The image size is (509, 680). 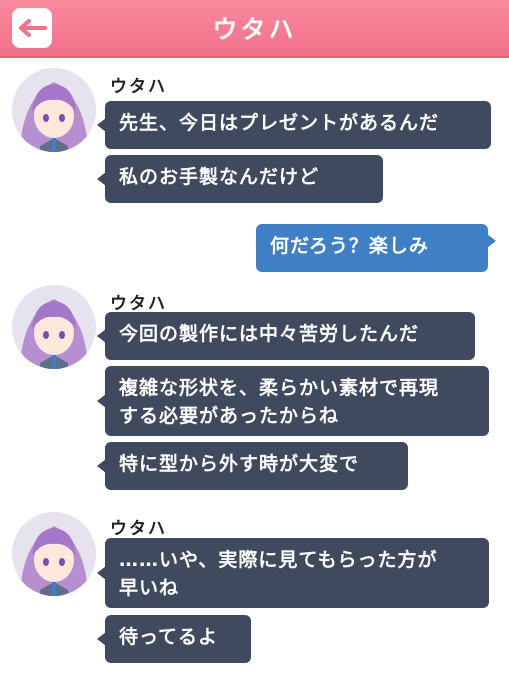 I want to click on chat-title: ウタハ, so click(x=254, y=29).